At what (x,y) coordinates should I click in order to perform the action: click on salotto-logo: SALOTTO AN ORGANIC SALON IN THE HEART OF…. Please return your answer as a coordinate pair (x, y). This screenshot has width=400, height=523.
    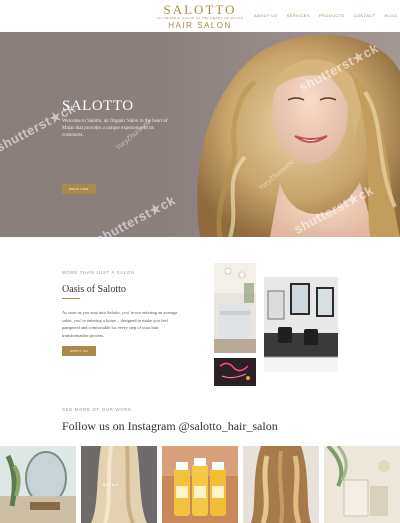
    Looking at the image, I should click on (200, 16).